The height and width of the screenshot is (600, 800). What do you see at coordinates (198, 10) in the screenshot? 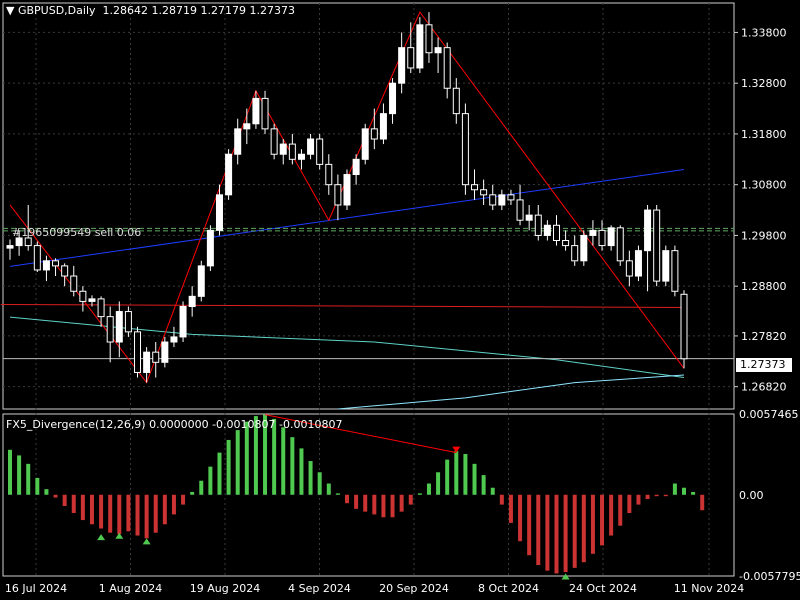
I see `ohlc-values: 1.28642 1.28719 1.27179 1.27373` at bounding box center [198, 10].